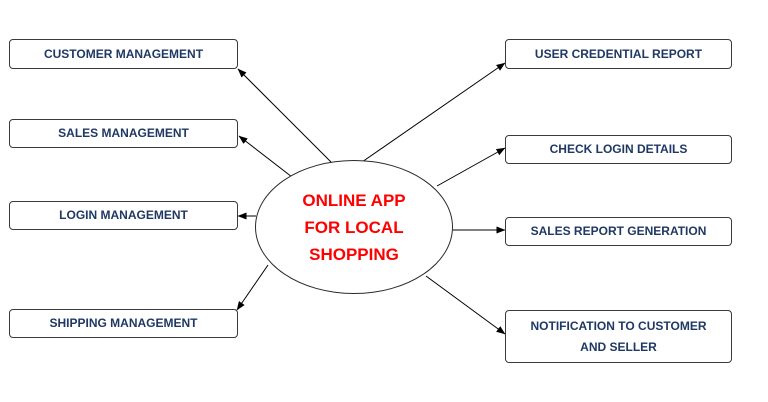 This screenshot has width=768, height=402. I want to click on node-sales-management: SALES MANAGEMENT, so click(123, 133).